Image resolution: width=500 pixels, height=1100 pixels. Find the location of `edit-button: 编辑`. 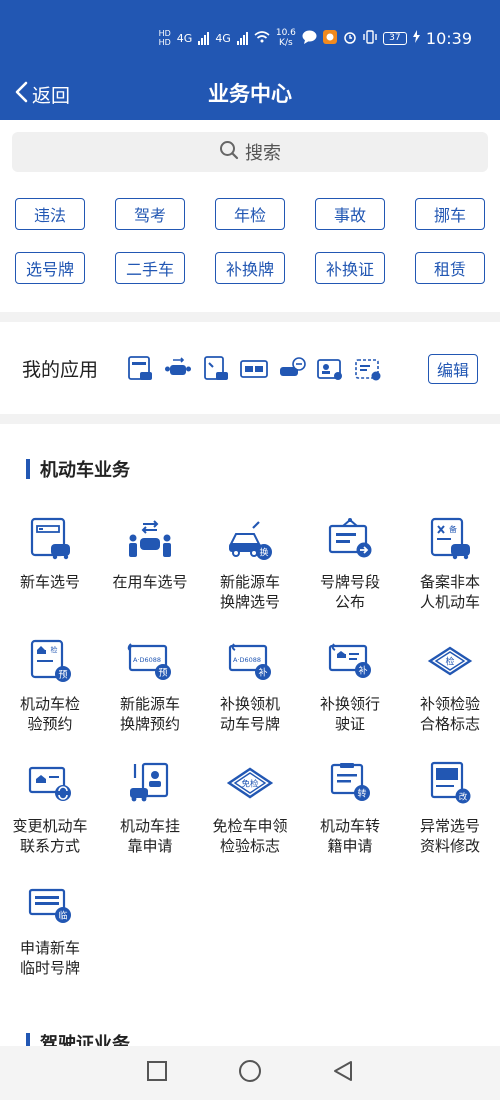

edit-button: 编辑 is located at coordinates (453, 369).